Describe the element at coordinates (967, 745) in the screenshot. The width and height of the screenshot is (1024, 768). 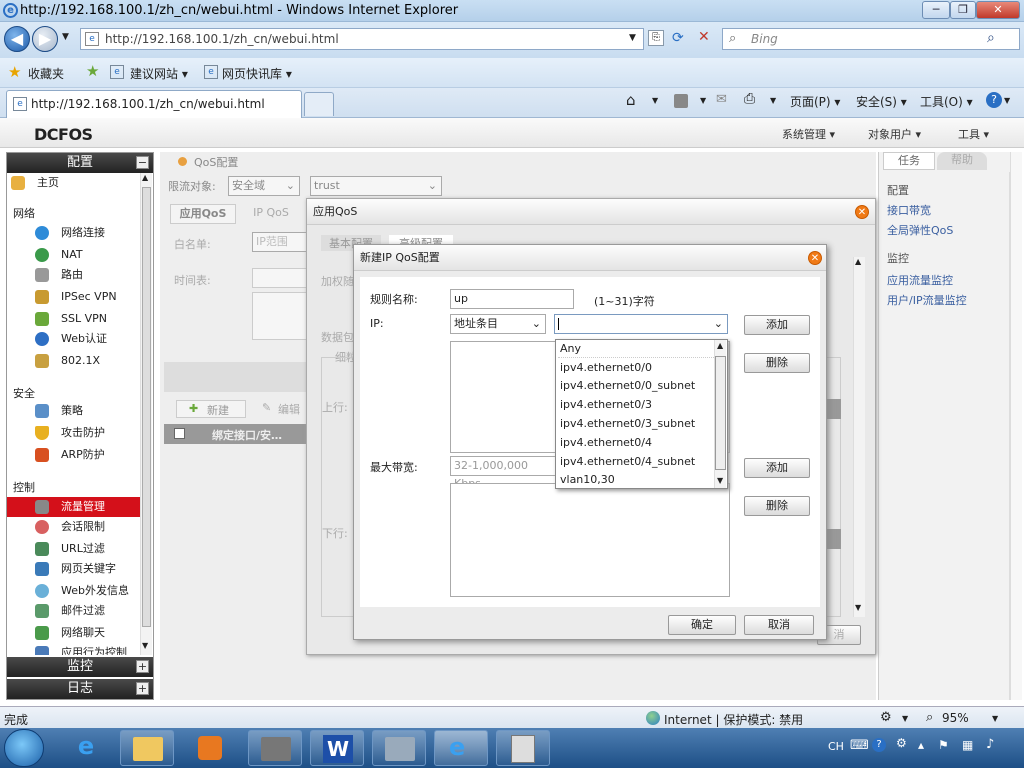
I see `network-tray-icon: ▦` at that location.